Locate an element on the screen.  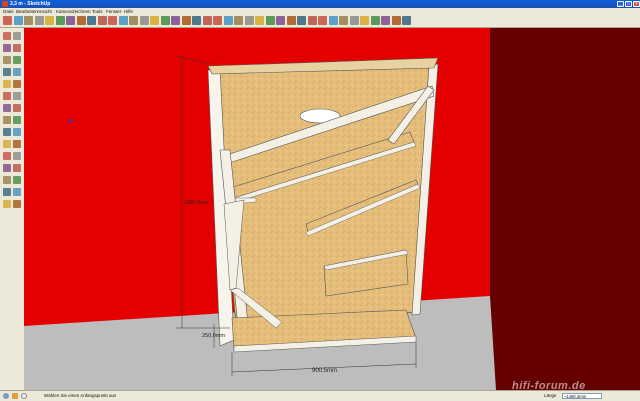
menu-hilfe: Hilfe is located at coordinates (128, 11).